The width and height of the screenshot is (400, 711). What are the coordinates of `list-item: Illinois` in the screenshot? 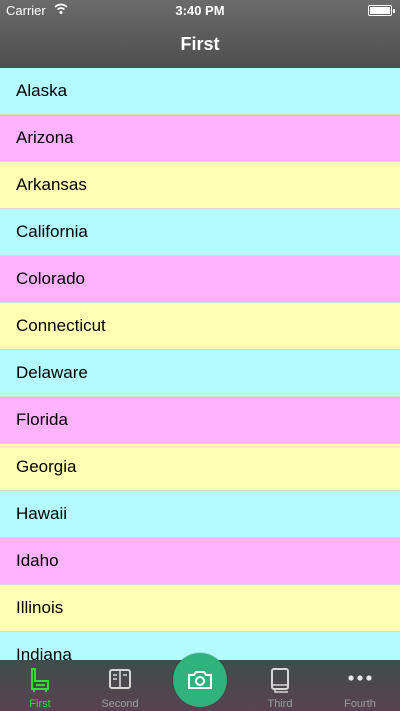 It's located at (200, 608).